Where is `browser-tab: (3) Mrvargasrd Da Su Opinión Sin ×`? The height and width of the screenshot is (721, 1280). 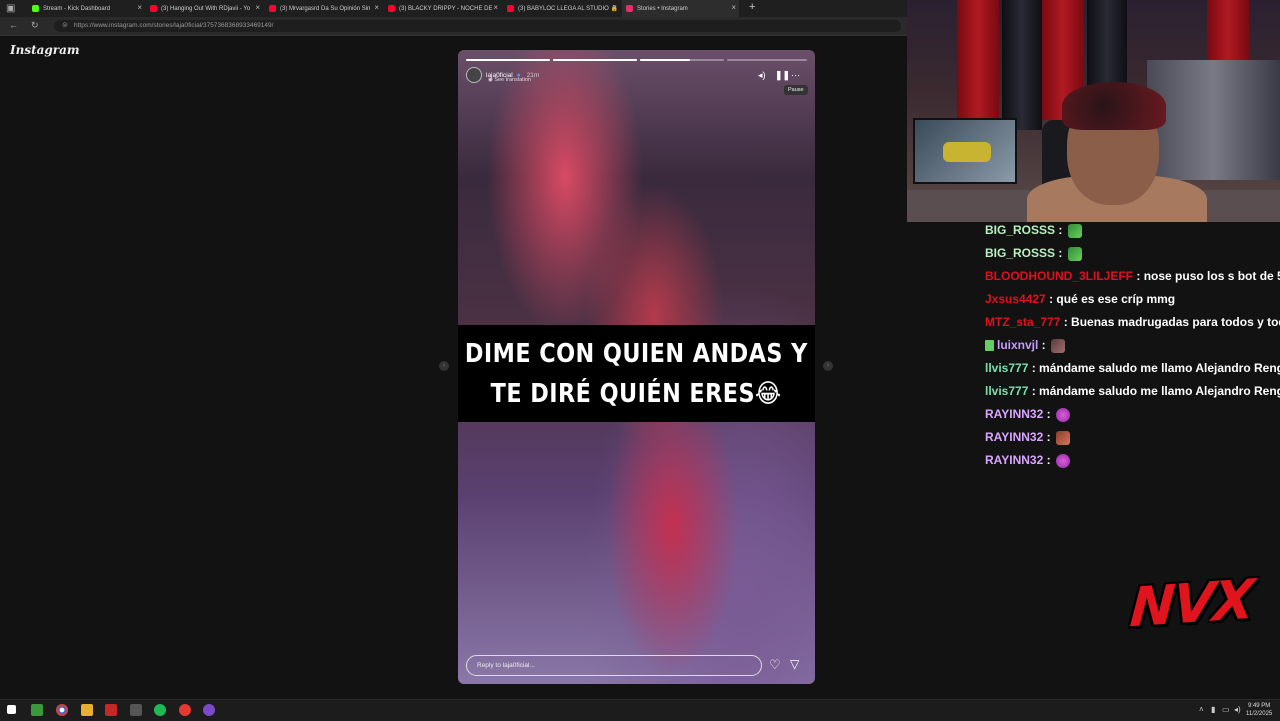 browser-tab: (3) Mrvargasrd Da Su Opinión Sin × is located at coordinates (323, 8).